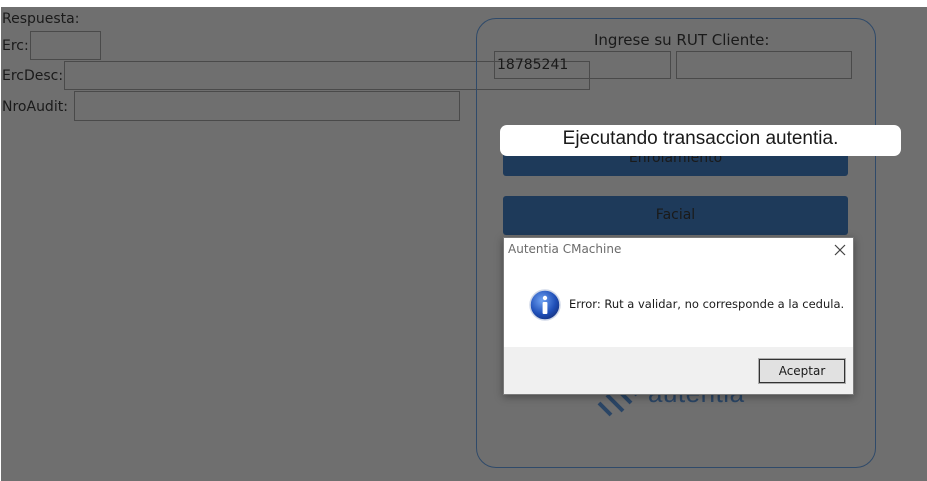  What do you see at coordinates (267, 106) in the screenshot?
I see `nroaudit-field` at bounding box center [267, 106].